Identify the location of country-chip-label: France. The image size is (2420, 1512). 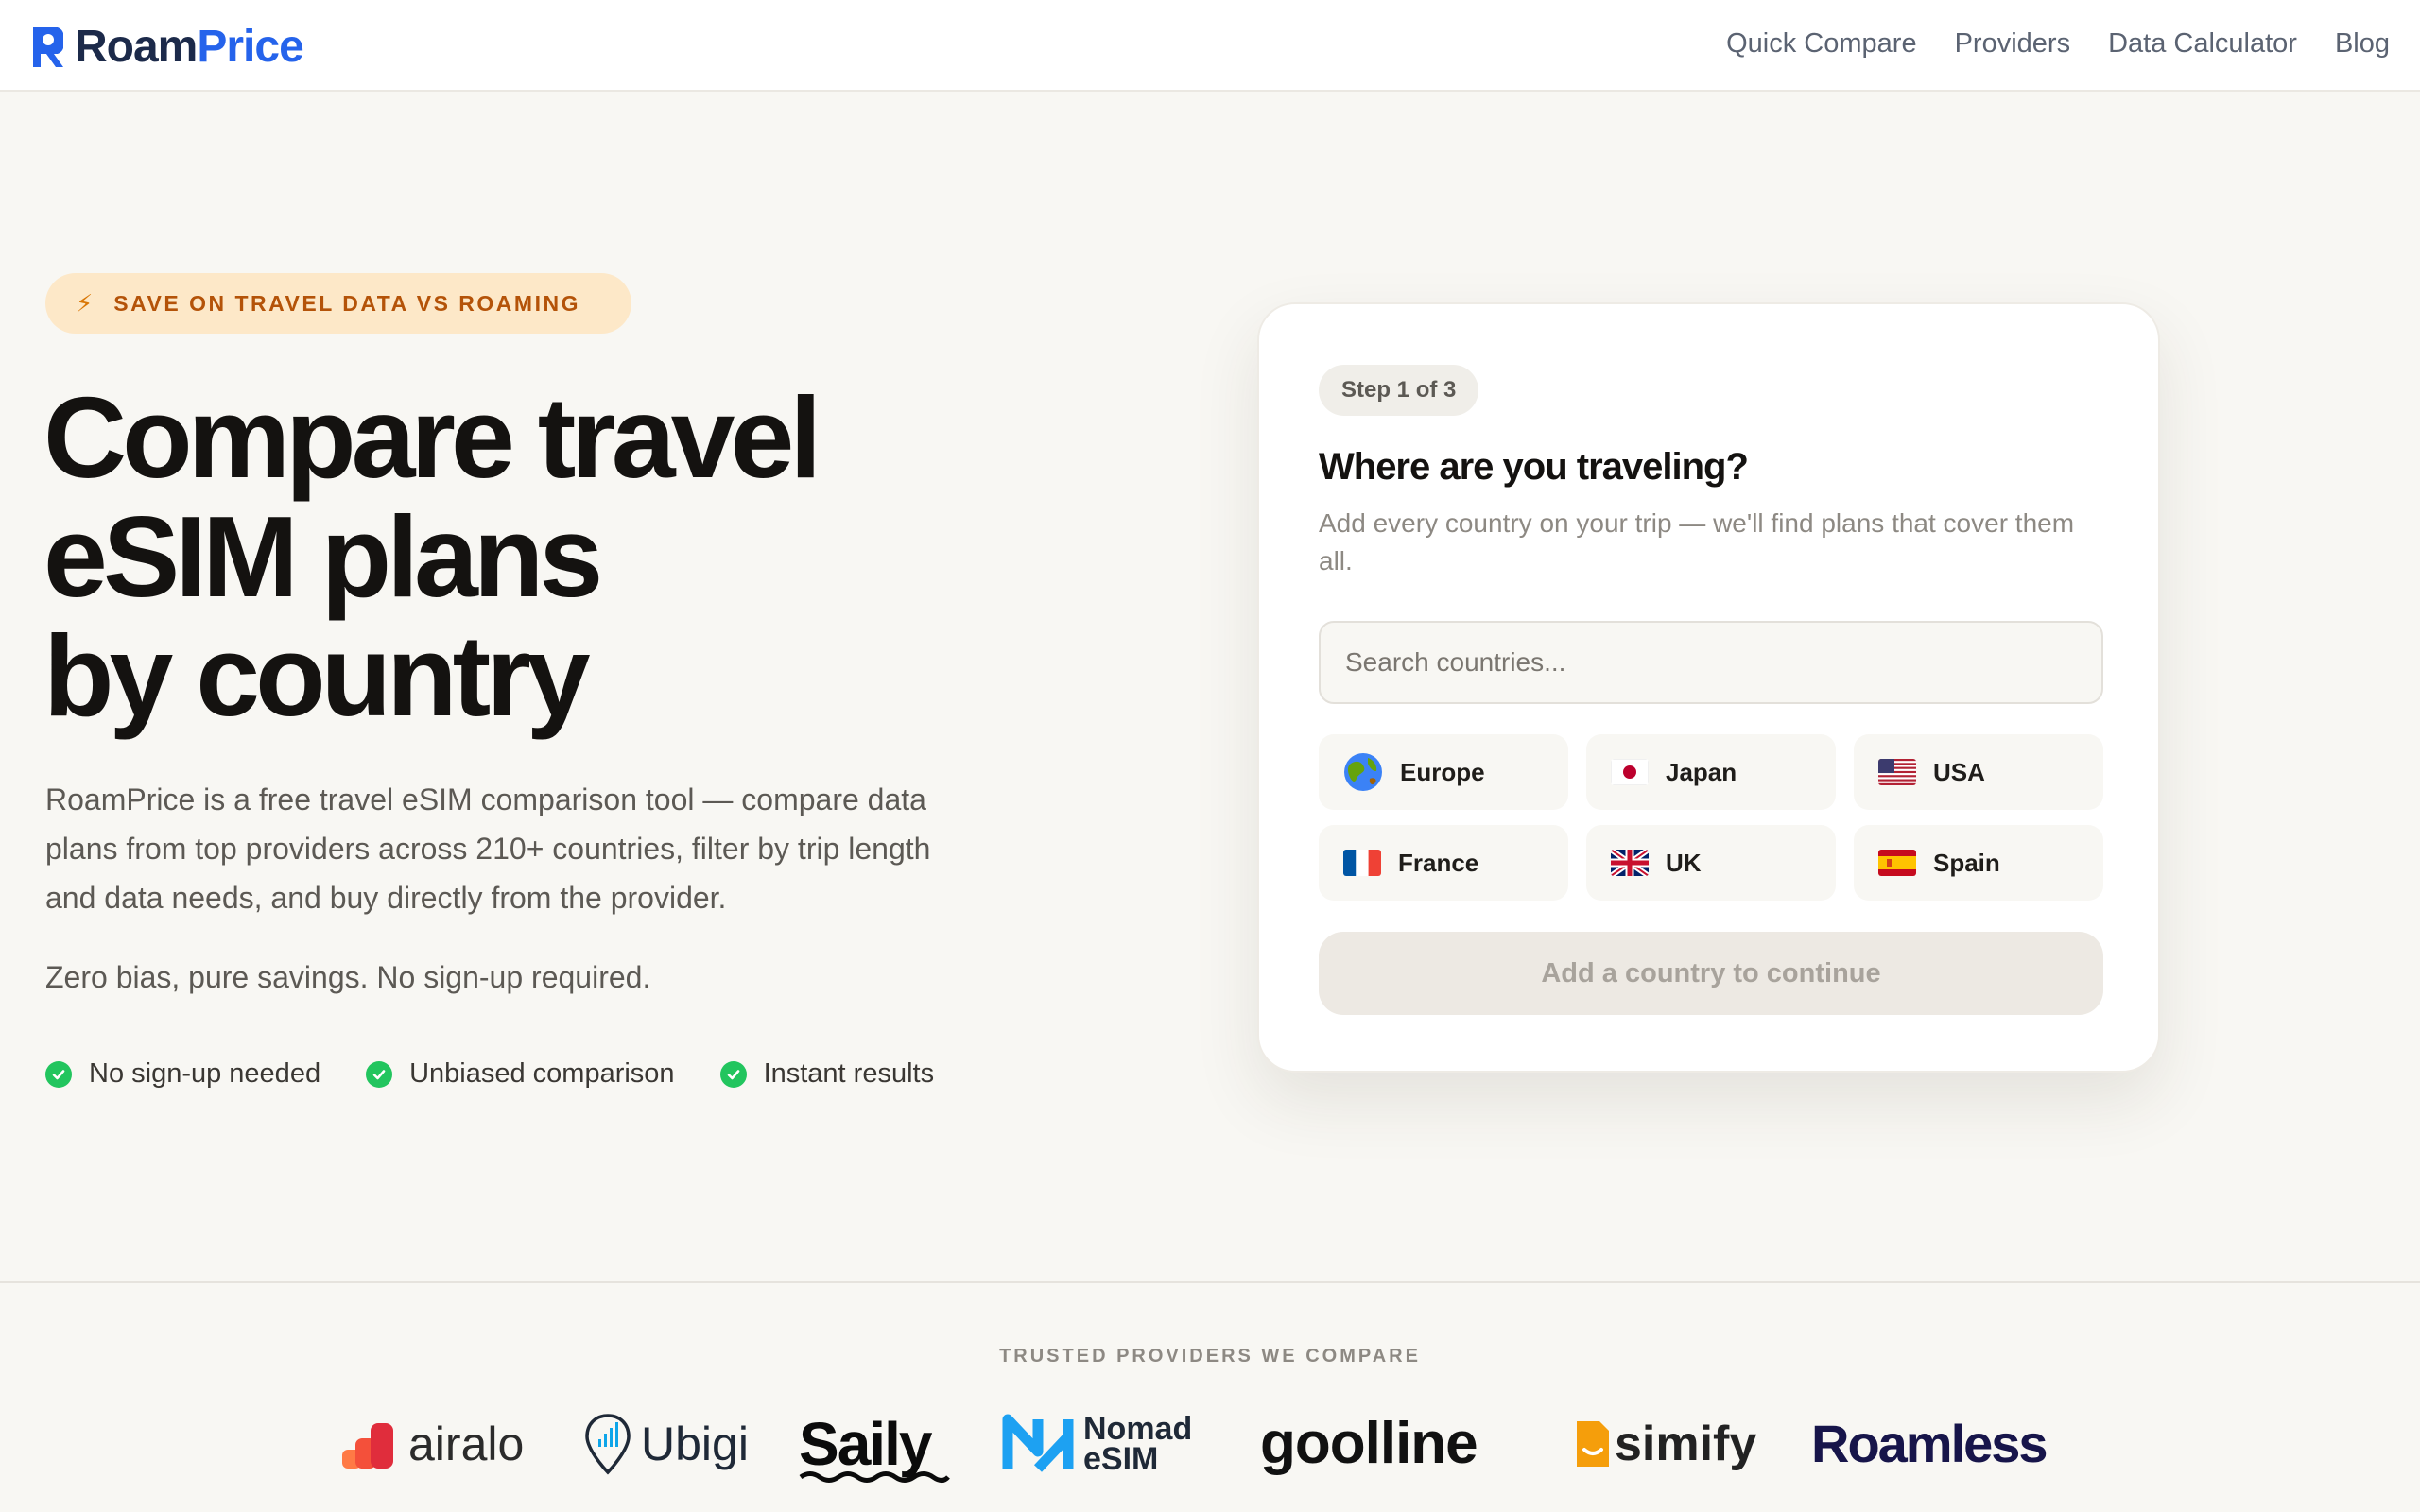
(1438, 862).